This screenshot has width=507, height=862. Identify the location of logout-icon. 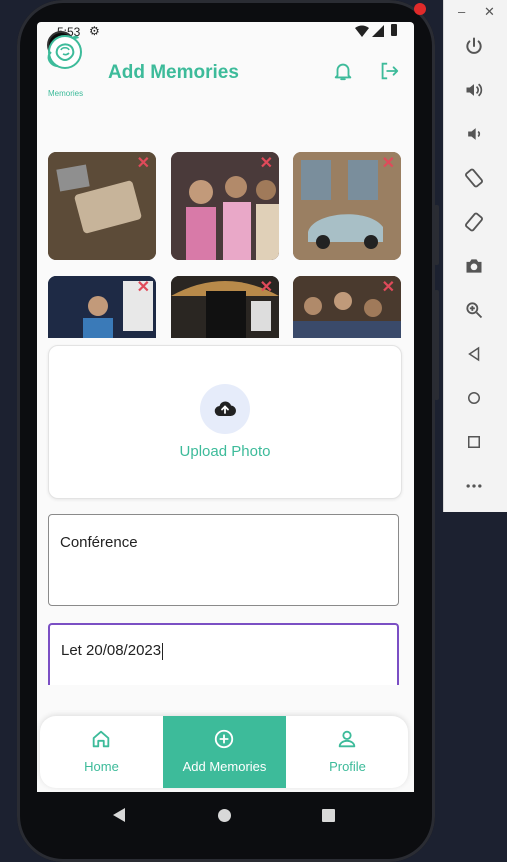
(390, 72).